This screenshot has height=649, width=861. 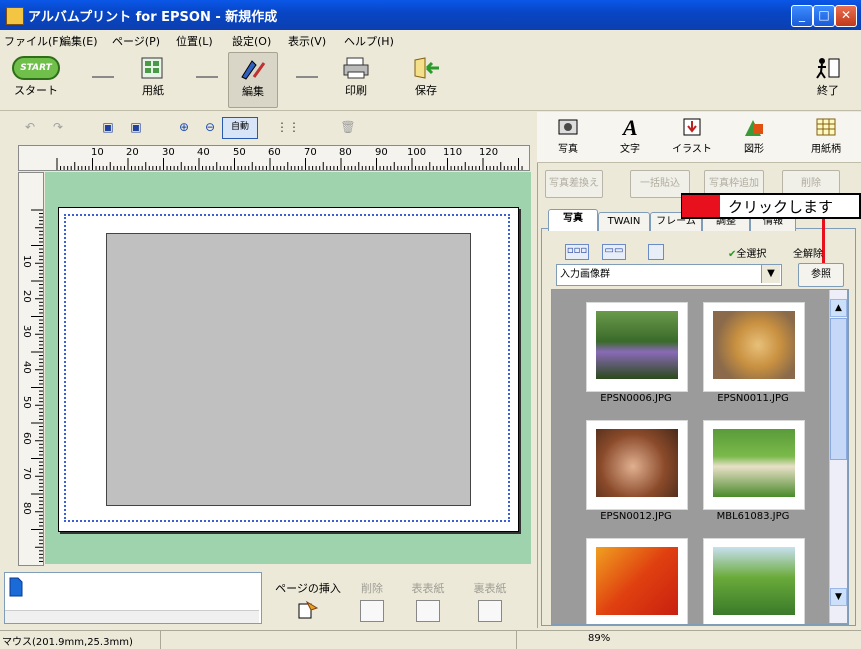 What do you see at coordinates (430, 15) in the screenshot?
I see `title-bar: アルバムプリント for EPSON - 新規作成 _ □ ✕` at bounding box center [430, 15].